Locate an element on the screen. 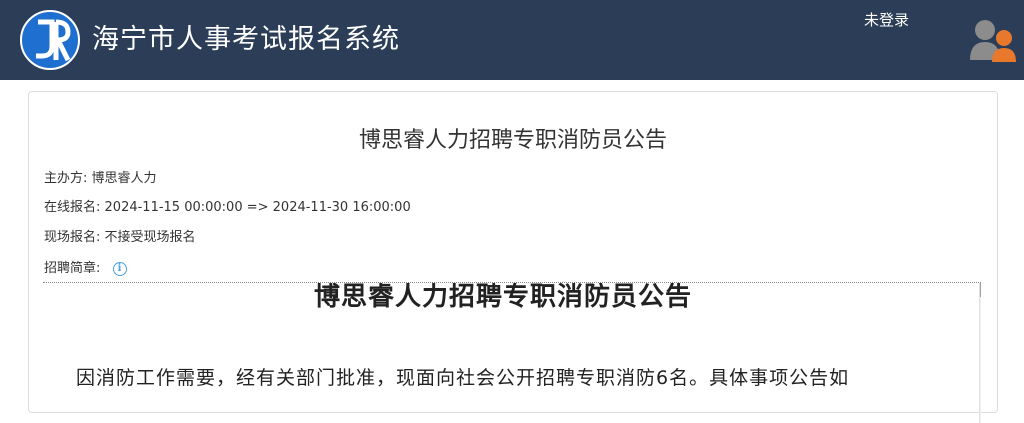 The width and height of the screenshot is (1024, 423). brief-label: 招聘简章: is located at coordinates (72, 268).